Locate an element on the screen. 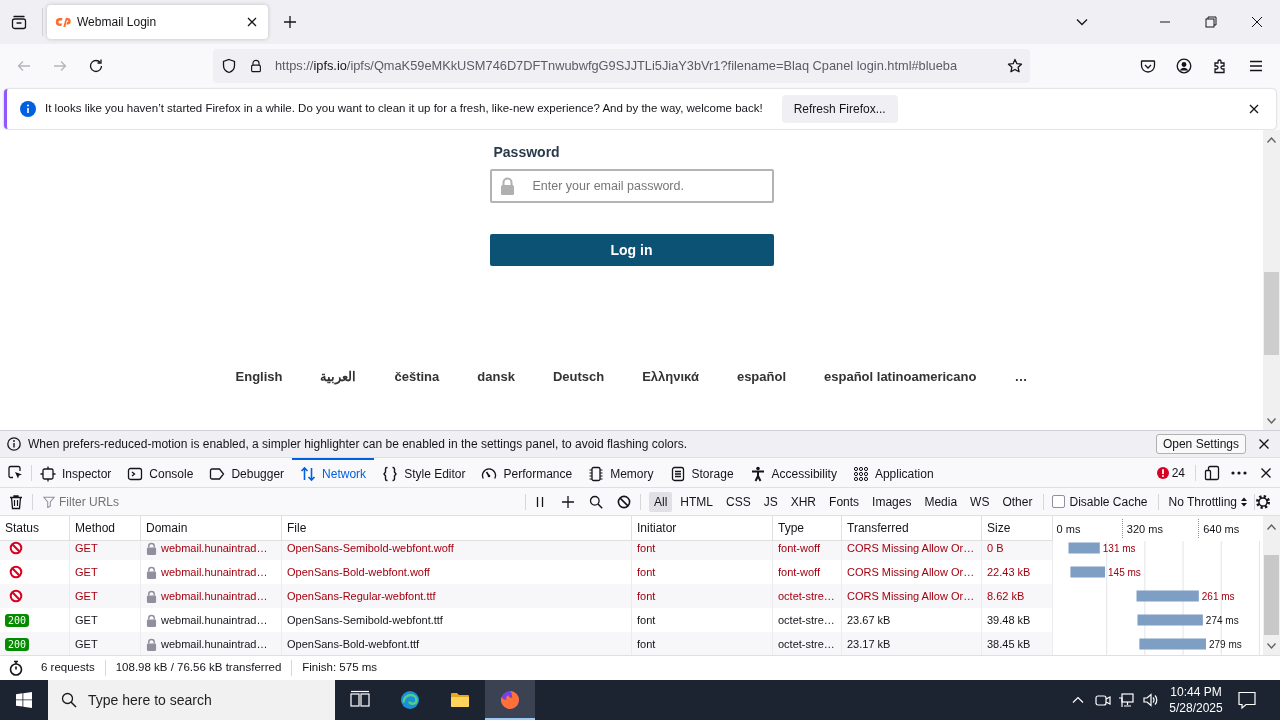 This screenshot has width=1280, height=720. monitor-icon is located at coordinates (1126, 700).